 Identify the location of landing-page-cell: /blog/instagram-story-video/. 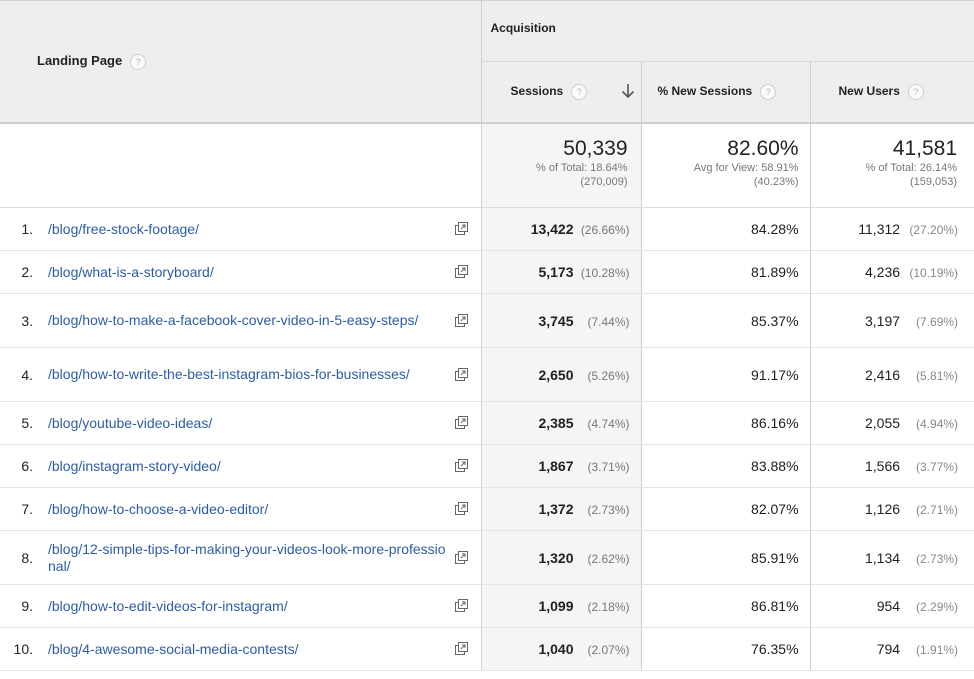
(265, 466).